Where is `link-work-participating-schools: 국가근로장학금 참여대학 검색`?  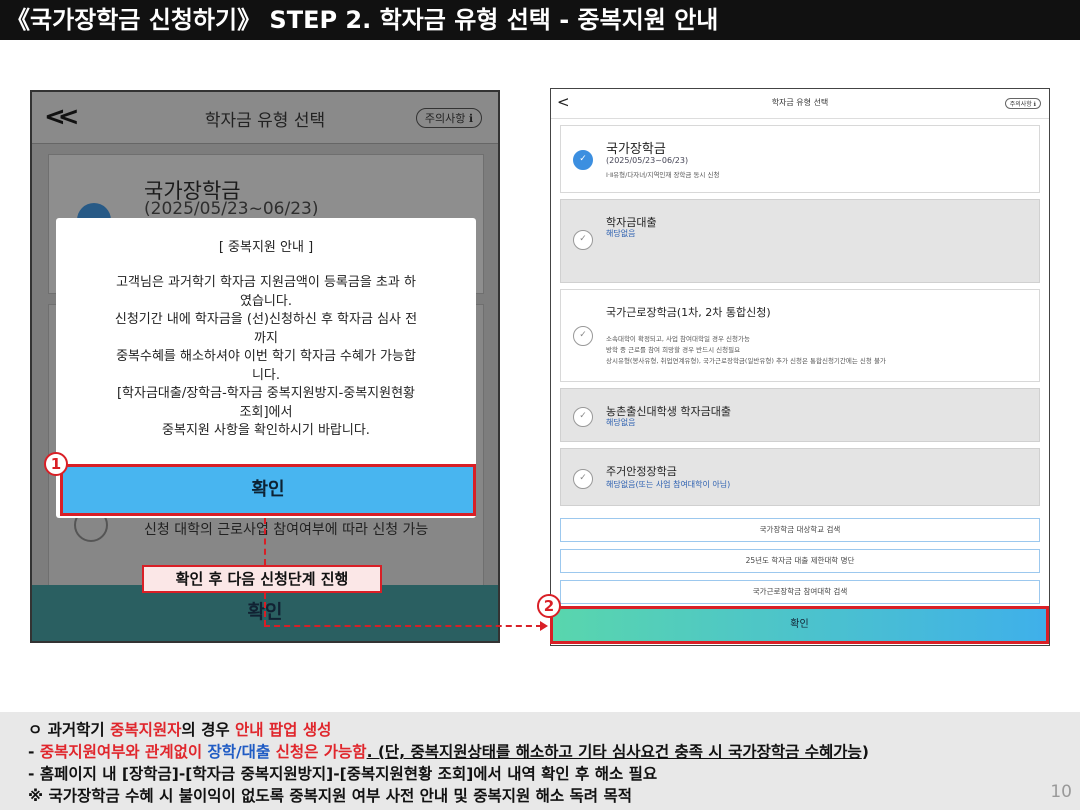 link-work-participating-schools: 국가근로장학금 참여대학 검색 is located at coordinates (800, 592).